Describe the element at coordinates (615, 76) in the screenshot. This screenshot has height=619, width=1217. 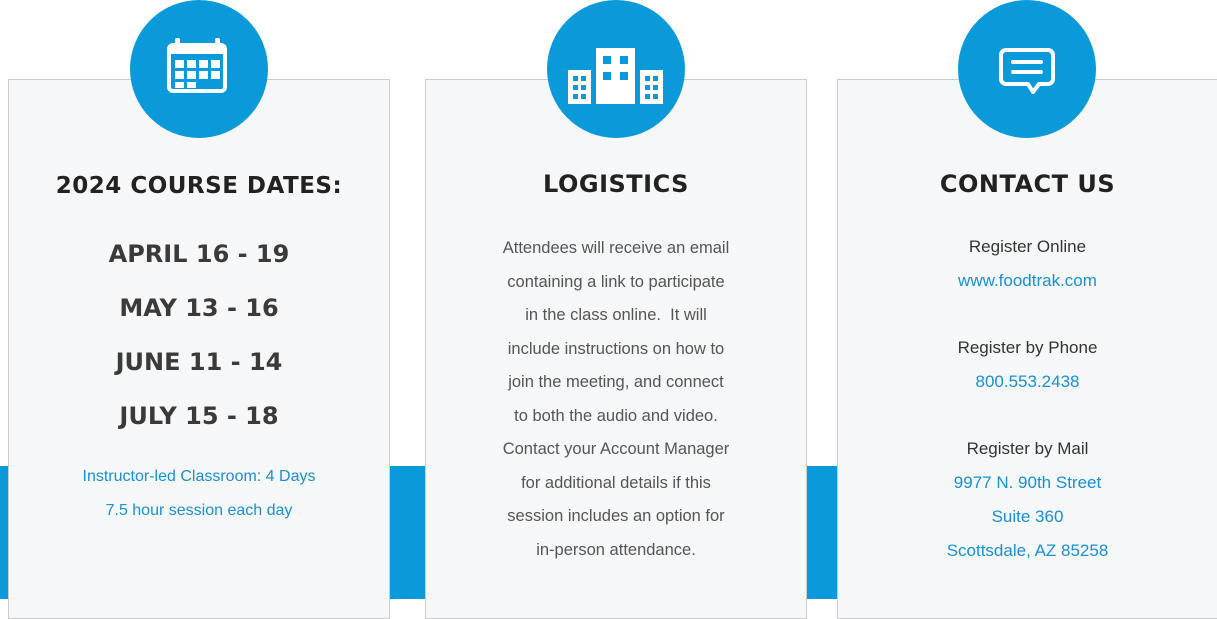
I see `buildings-icon` at that location.